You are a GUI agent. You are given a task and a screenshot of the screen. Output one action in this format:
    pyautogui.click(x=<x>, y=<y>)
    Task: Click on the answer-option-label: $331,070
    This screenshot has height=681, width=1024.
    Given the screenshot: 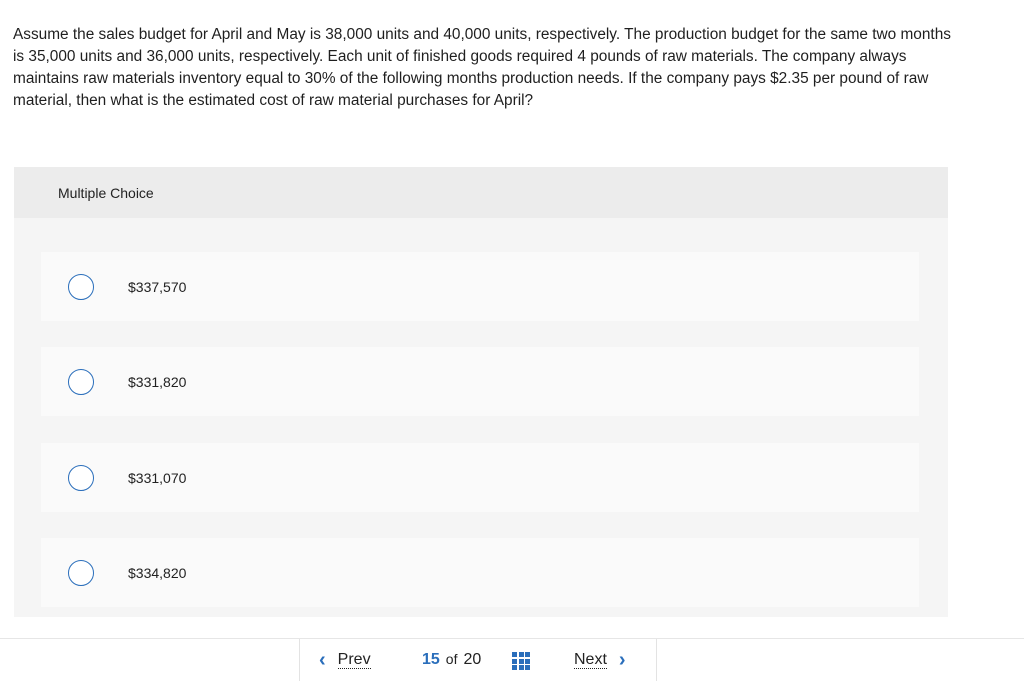 What is the action you would take?
    pyautogui.click(x=157, y=477)
    